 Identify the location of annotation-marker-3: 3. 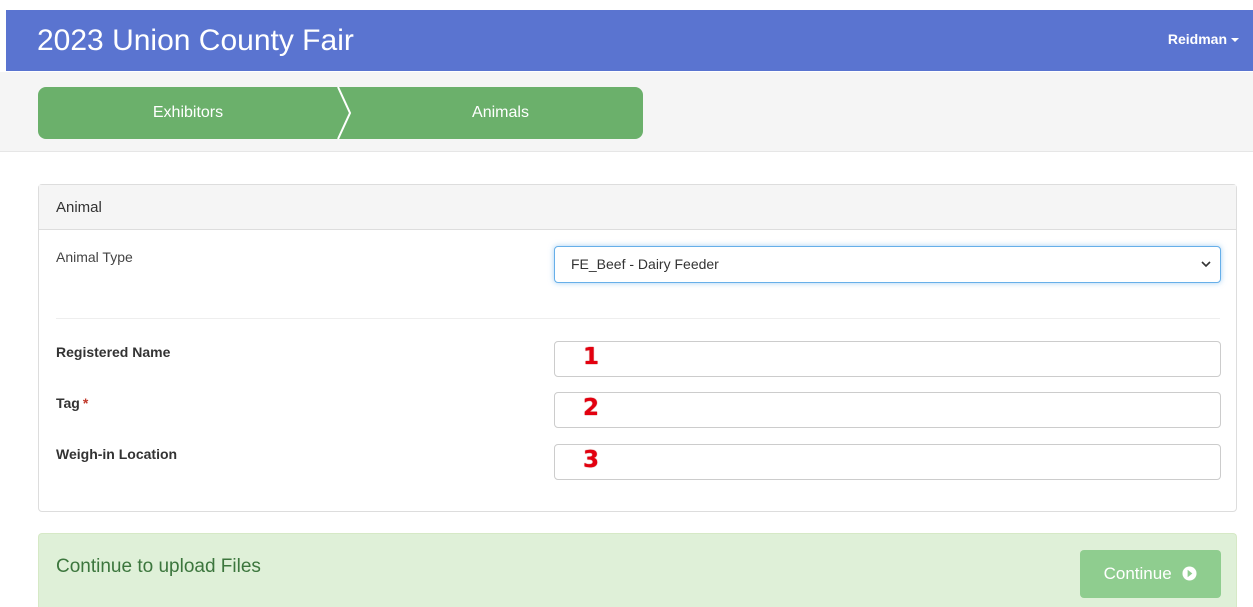
(591, 460).